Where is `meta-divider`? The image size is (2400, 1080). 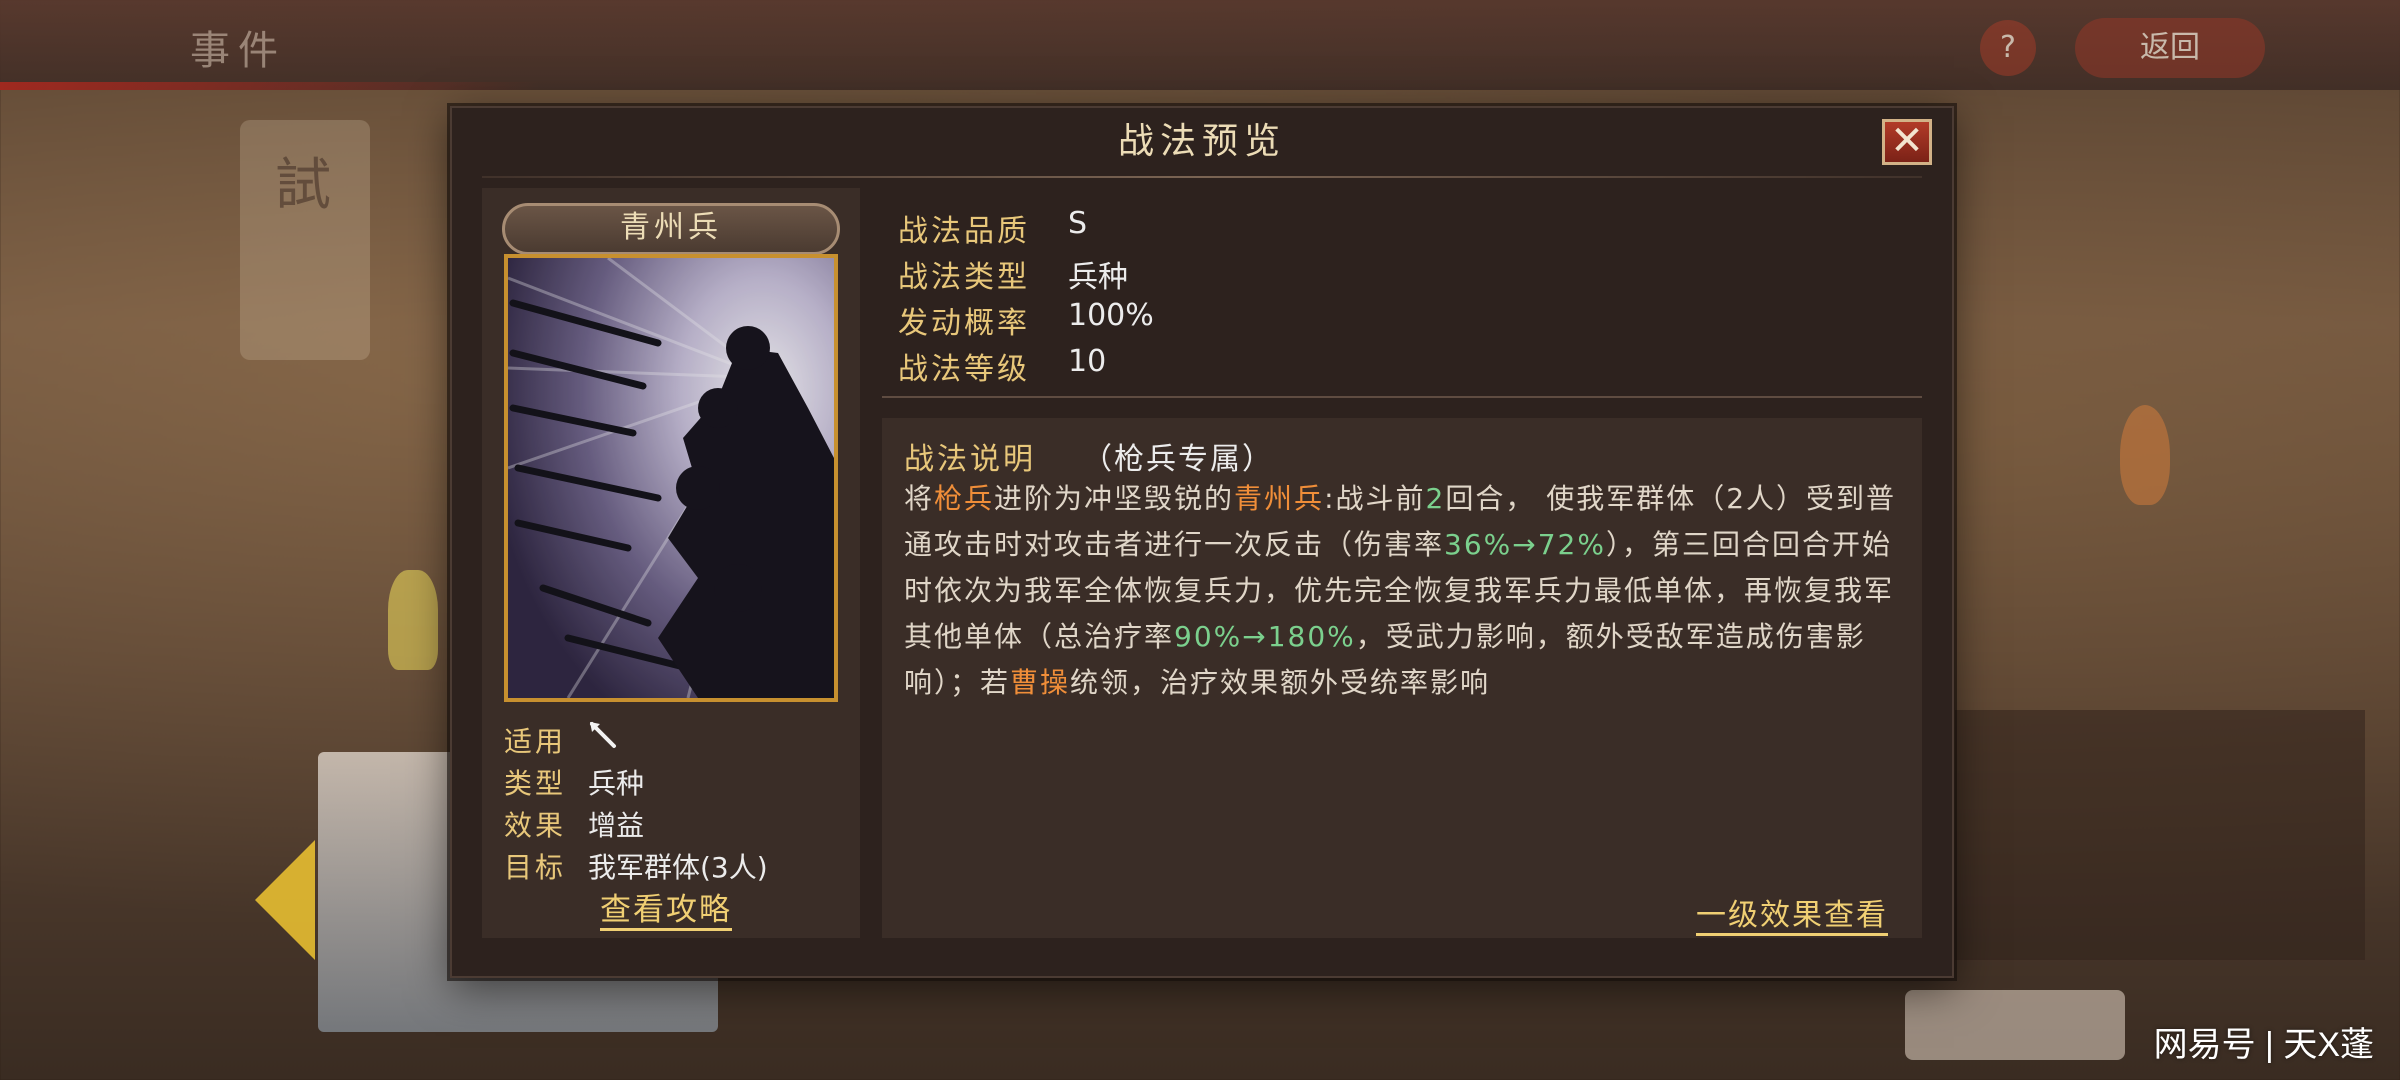
meta-divider is located at coordinates (1402, 397).